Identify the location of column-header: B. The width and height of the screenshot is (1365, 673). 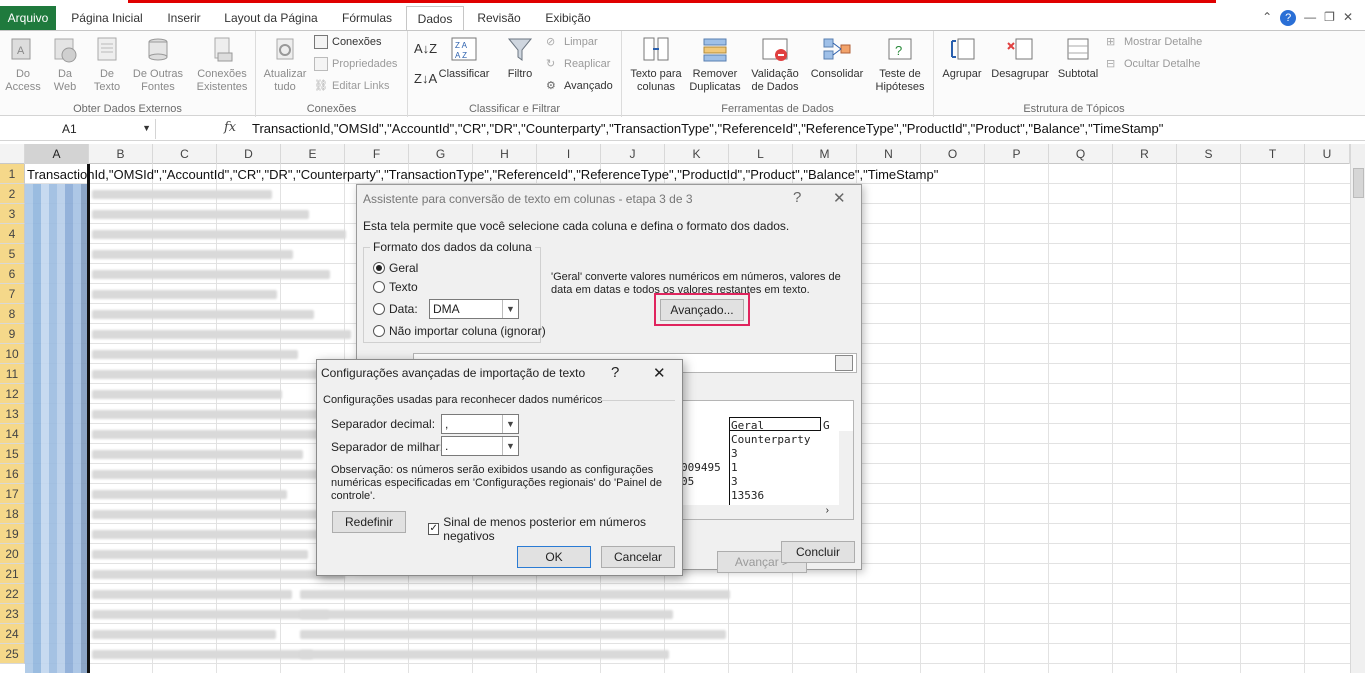
(121, 154).